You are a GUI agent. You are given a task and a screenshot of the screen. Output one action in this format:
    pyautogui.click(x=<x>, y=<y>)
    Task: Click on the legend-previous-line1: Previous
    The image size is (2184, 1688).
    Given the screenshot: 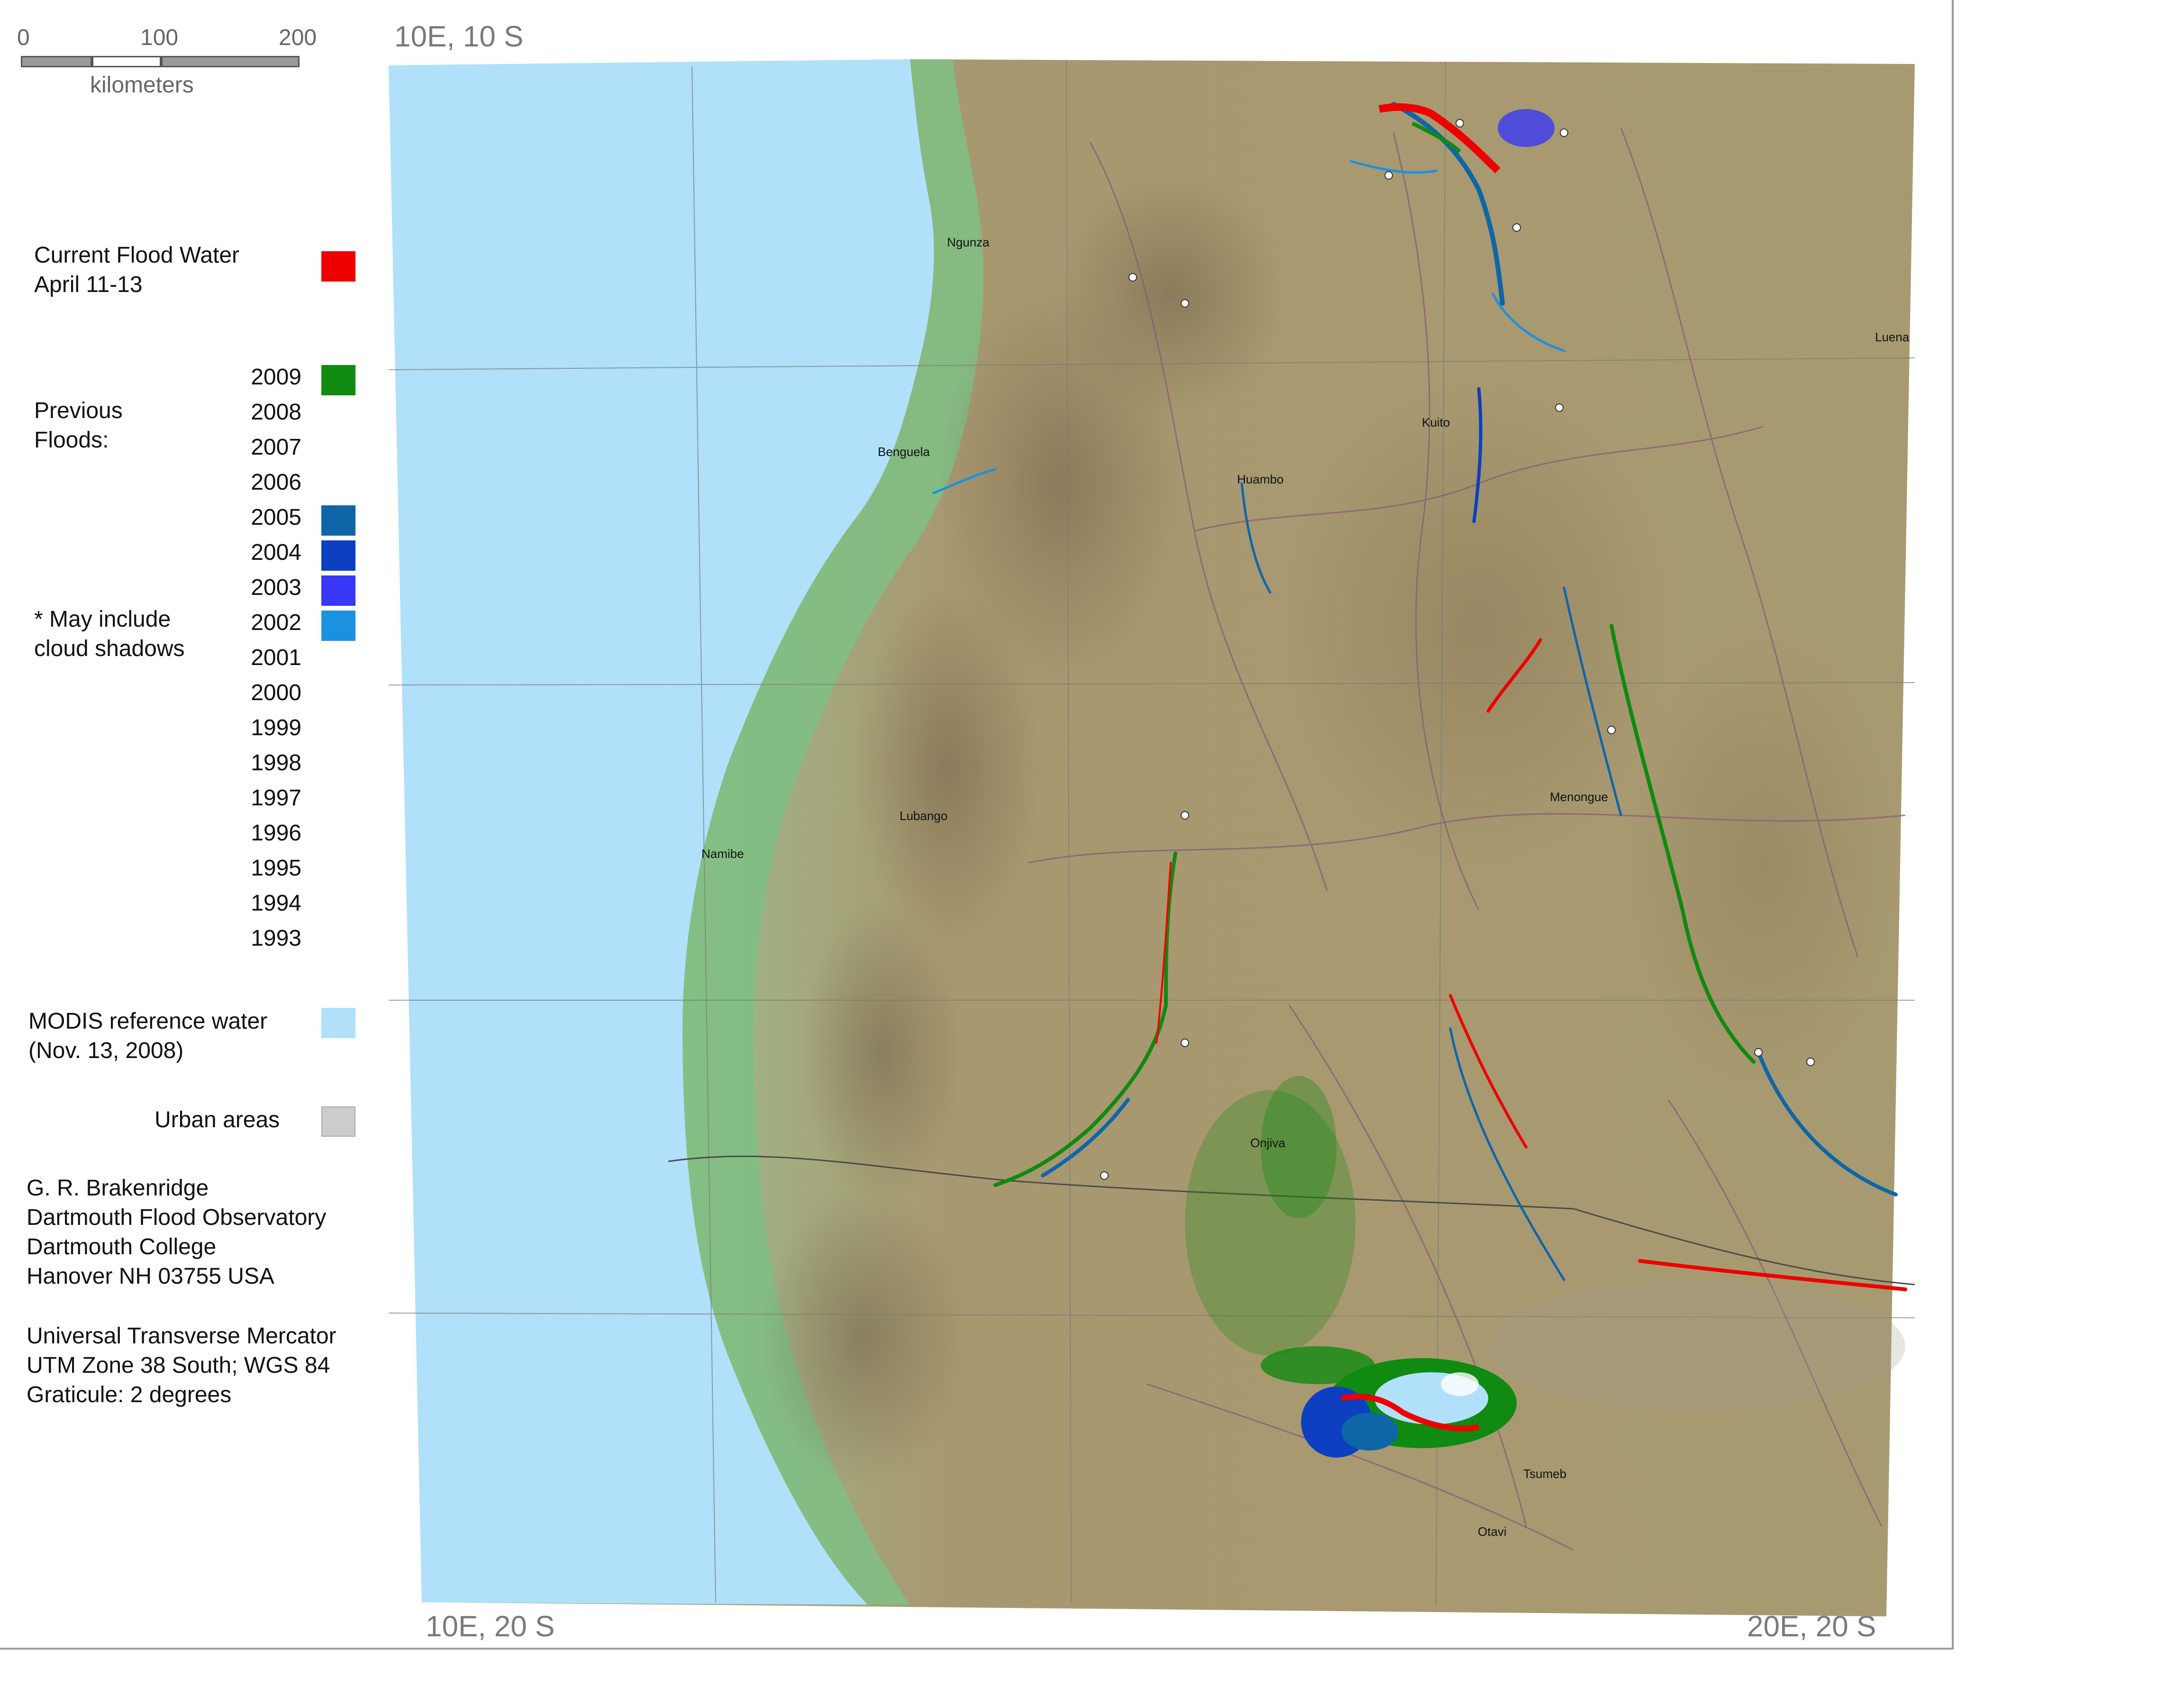 What is the action you would take?
    pyautogui.click(x=78, y=410)
    